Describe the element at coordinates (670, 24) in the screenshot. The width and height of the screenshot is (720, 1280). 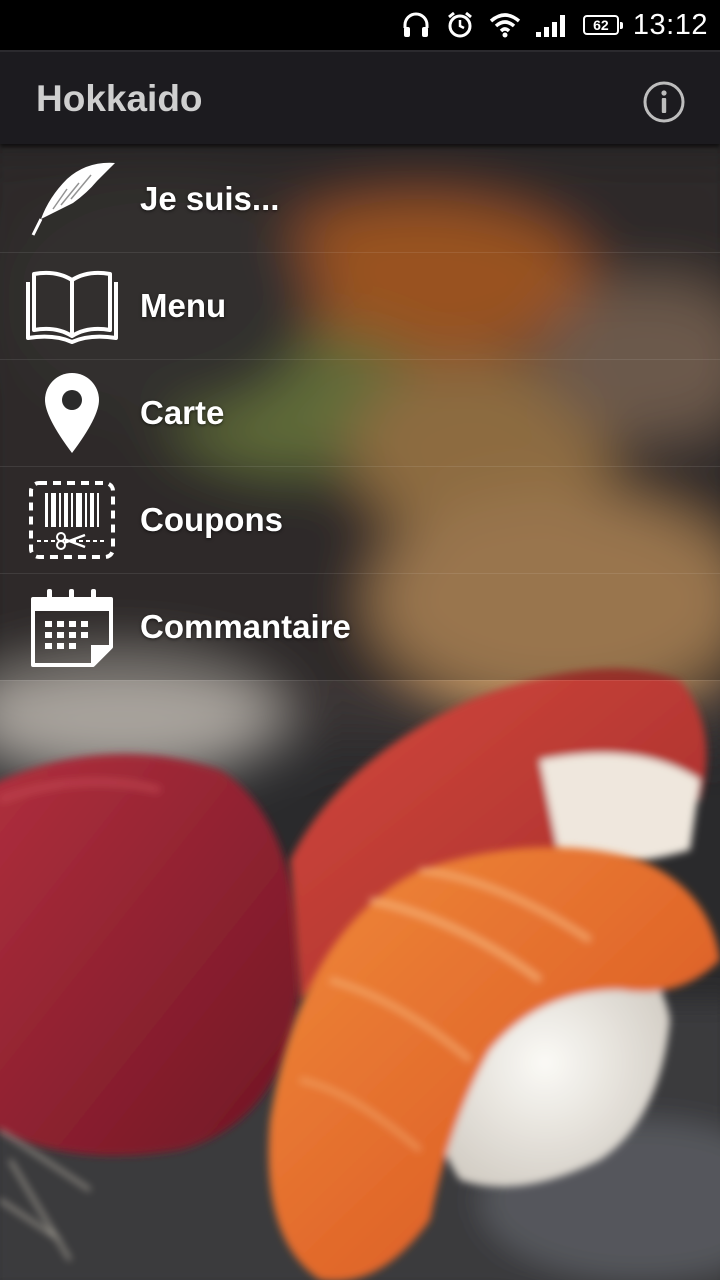
I see `clock: 13:12` at that location.